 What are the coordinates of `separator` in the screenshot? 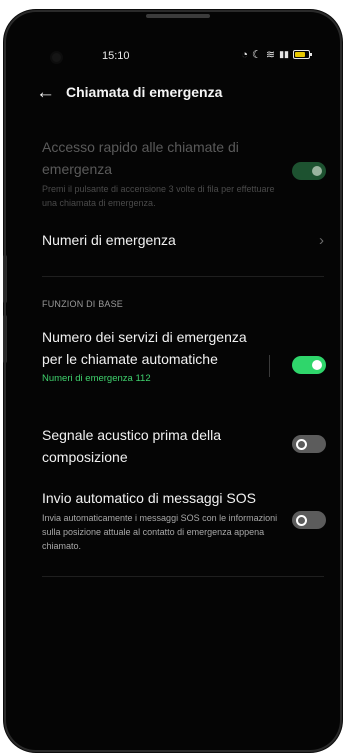 It's located at (269, 366).